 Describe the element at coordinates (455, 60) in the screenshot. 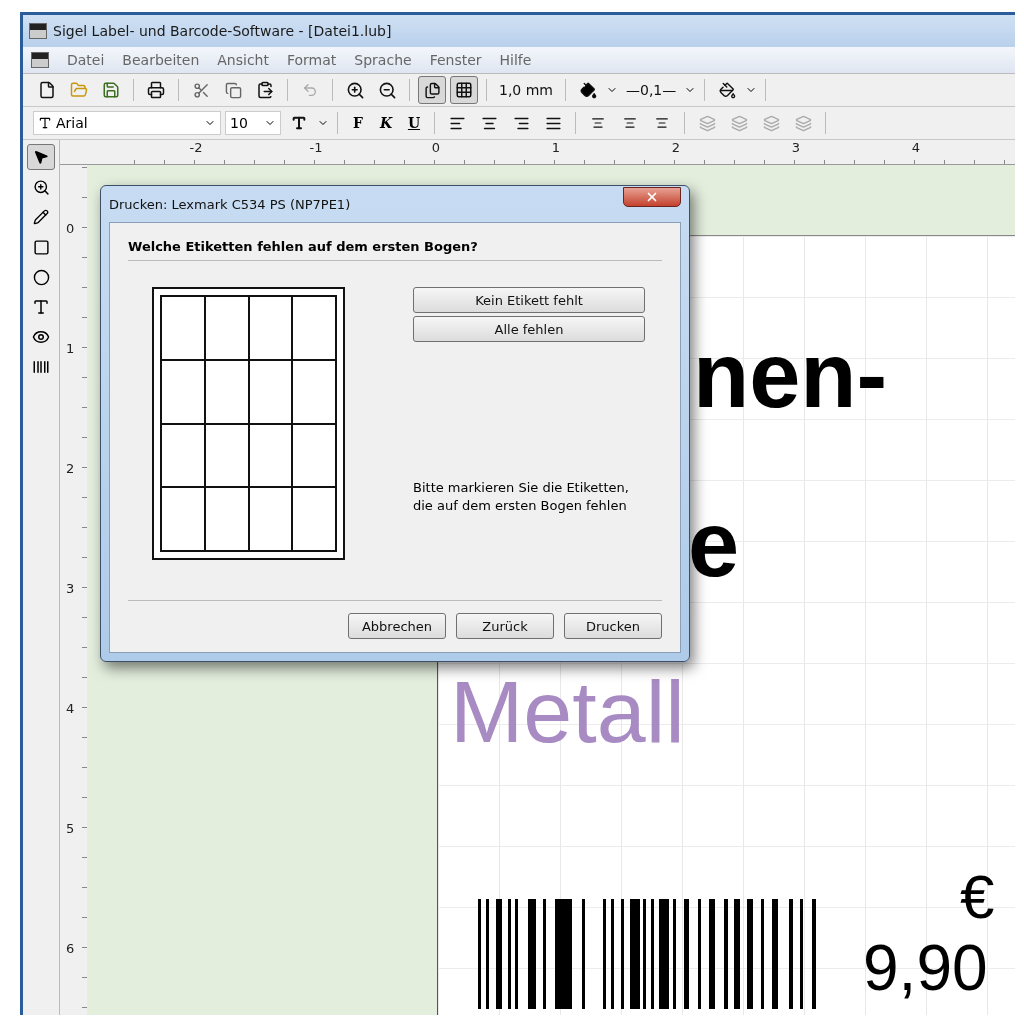

I see `menu-item: Fenster` at that location.